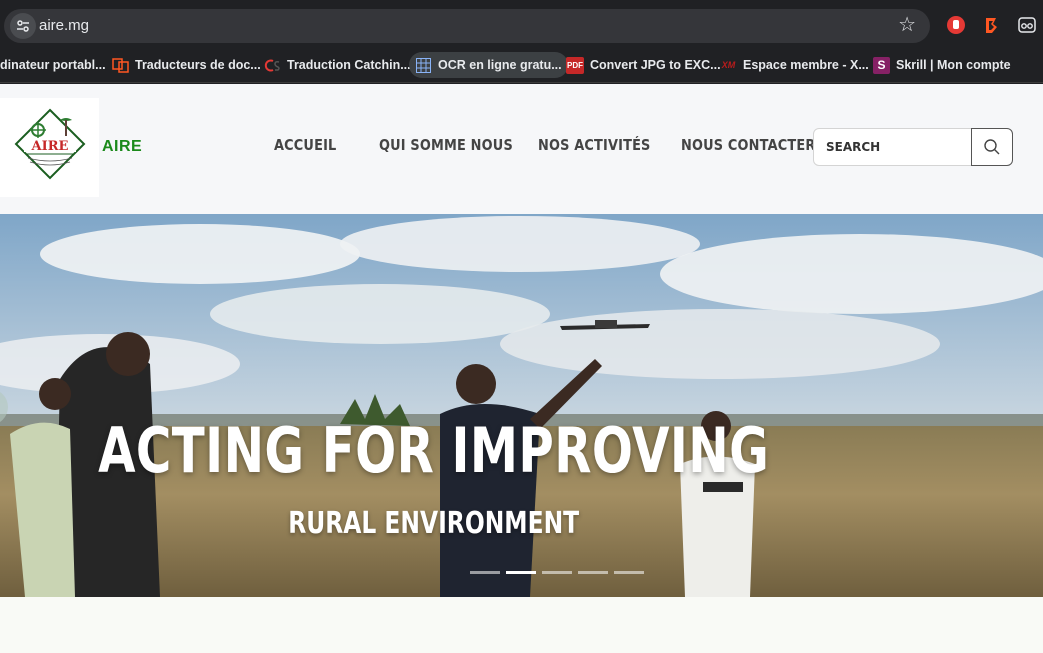  I want to click on skrill-icon: S, so click(881, 65).